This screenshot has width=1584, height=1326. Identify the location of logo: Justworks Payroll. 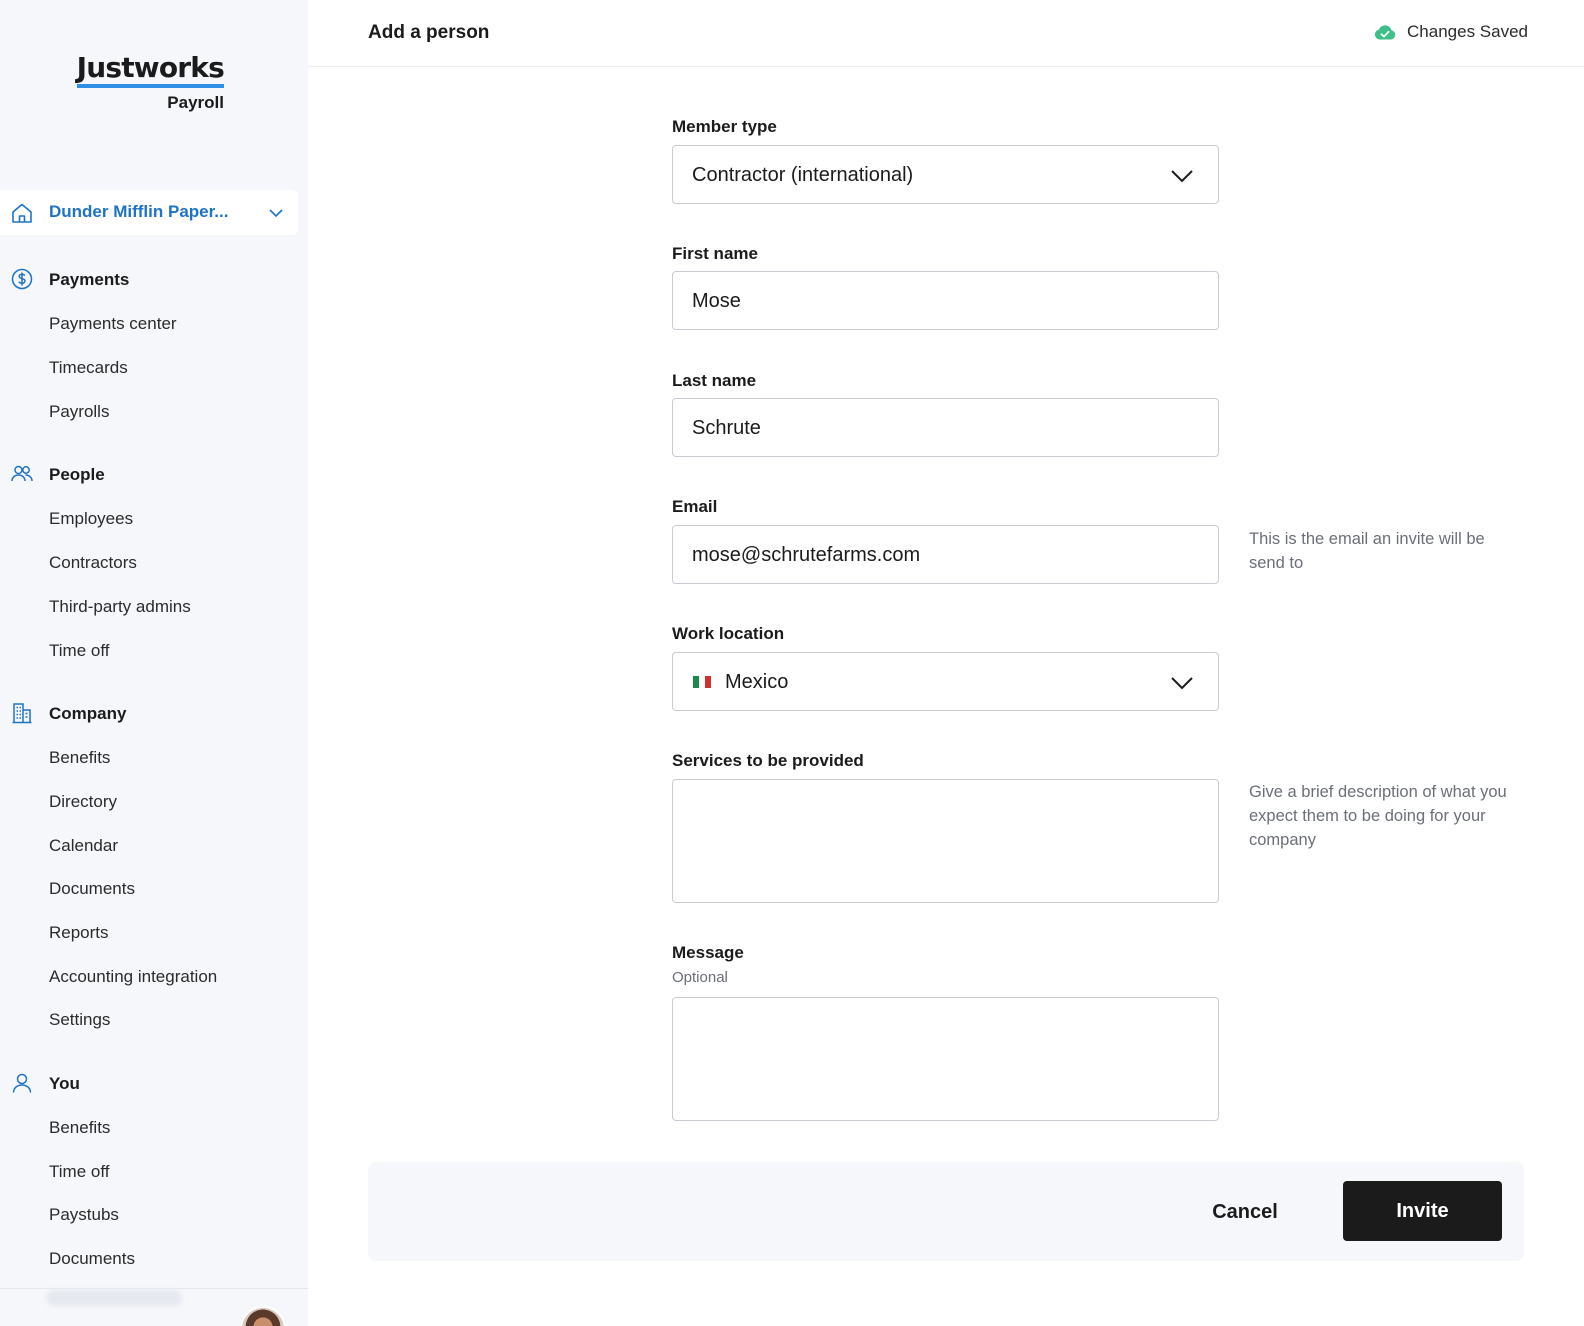
(149, 82).